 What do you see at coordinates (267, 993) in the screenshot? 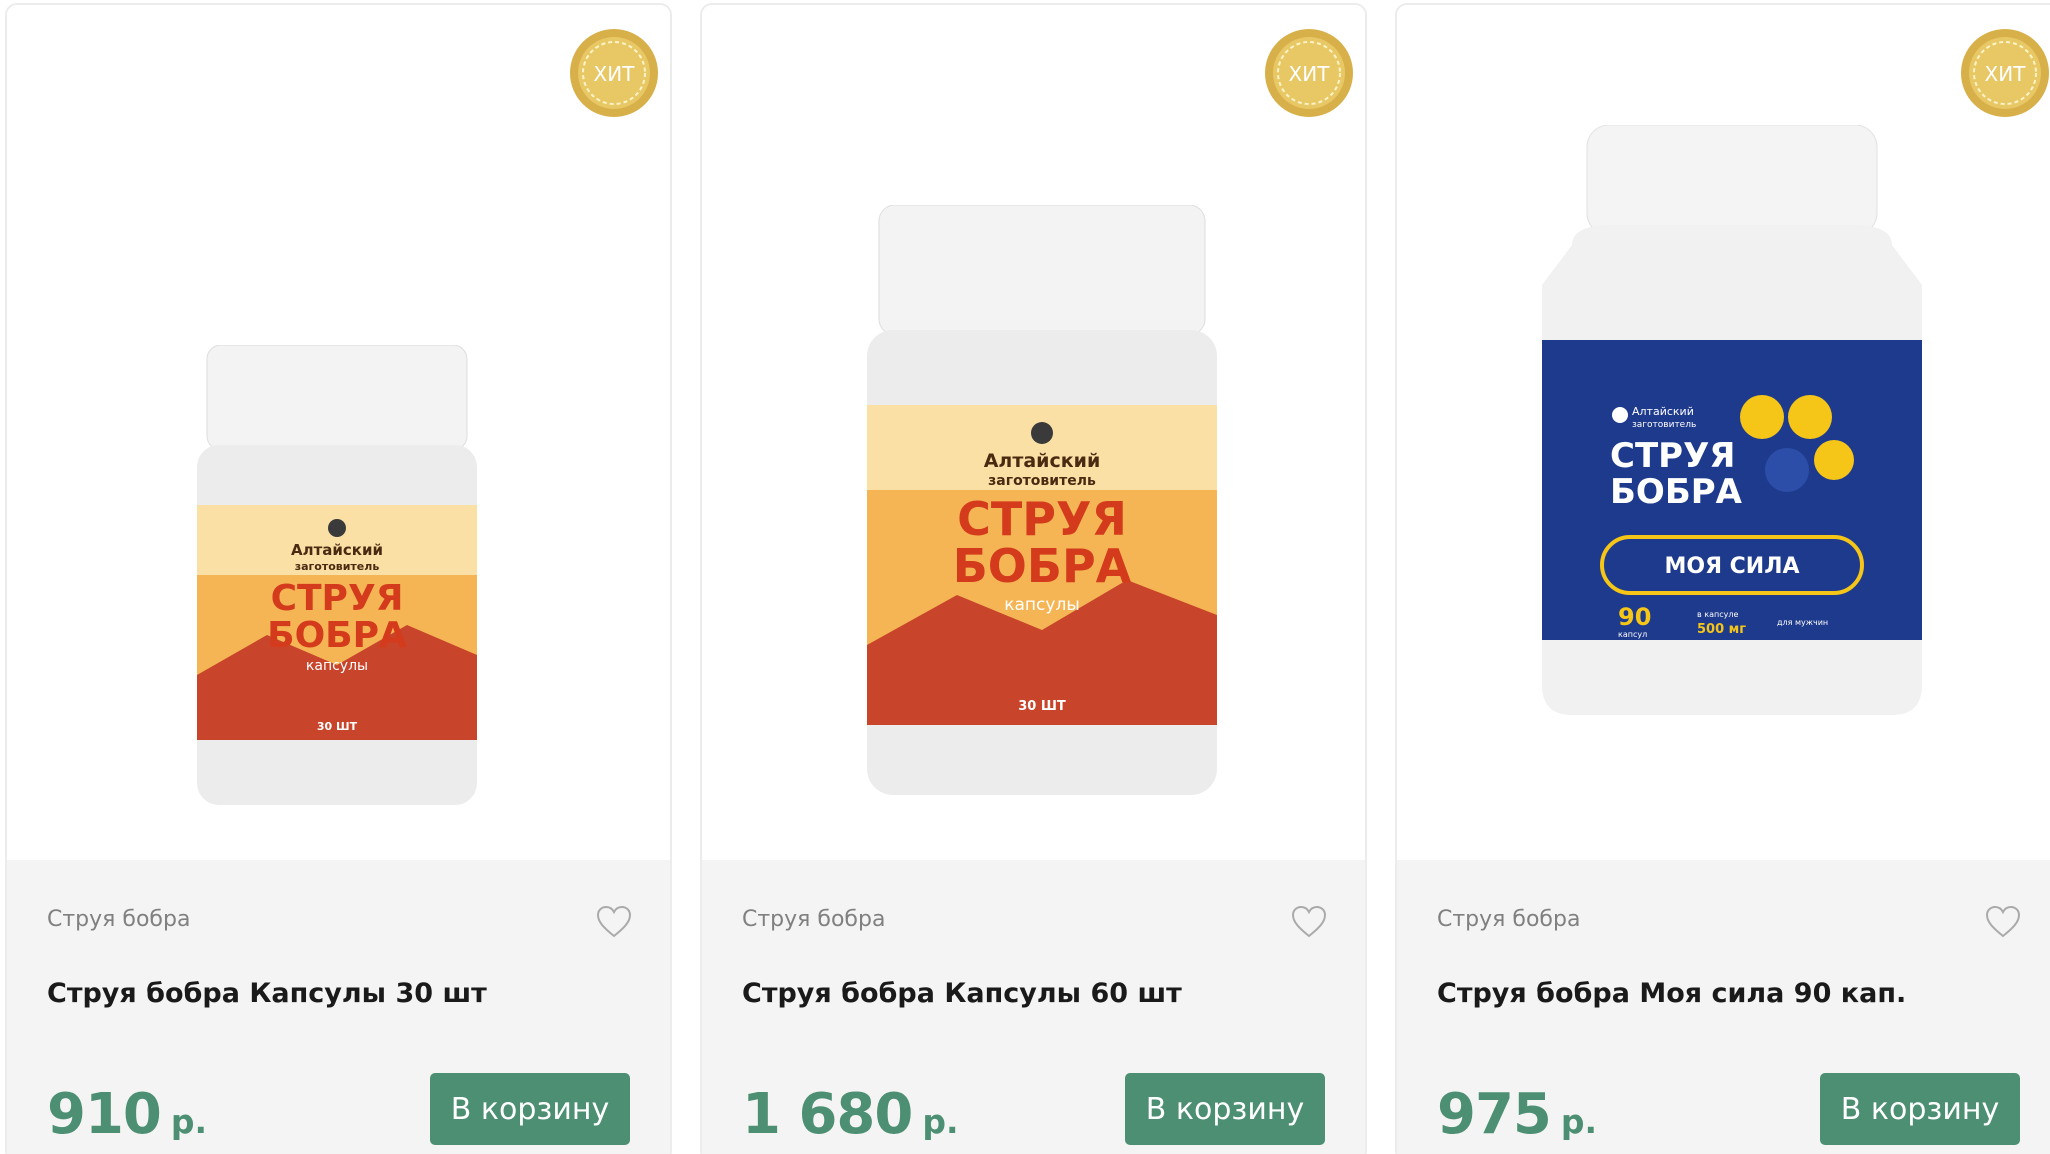
I see `product-title: Струя бобра Капсулы 30 шт` at bounding box center [267, 993].